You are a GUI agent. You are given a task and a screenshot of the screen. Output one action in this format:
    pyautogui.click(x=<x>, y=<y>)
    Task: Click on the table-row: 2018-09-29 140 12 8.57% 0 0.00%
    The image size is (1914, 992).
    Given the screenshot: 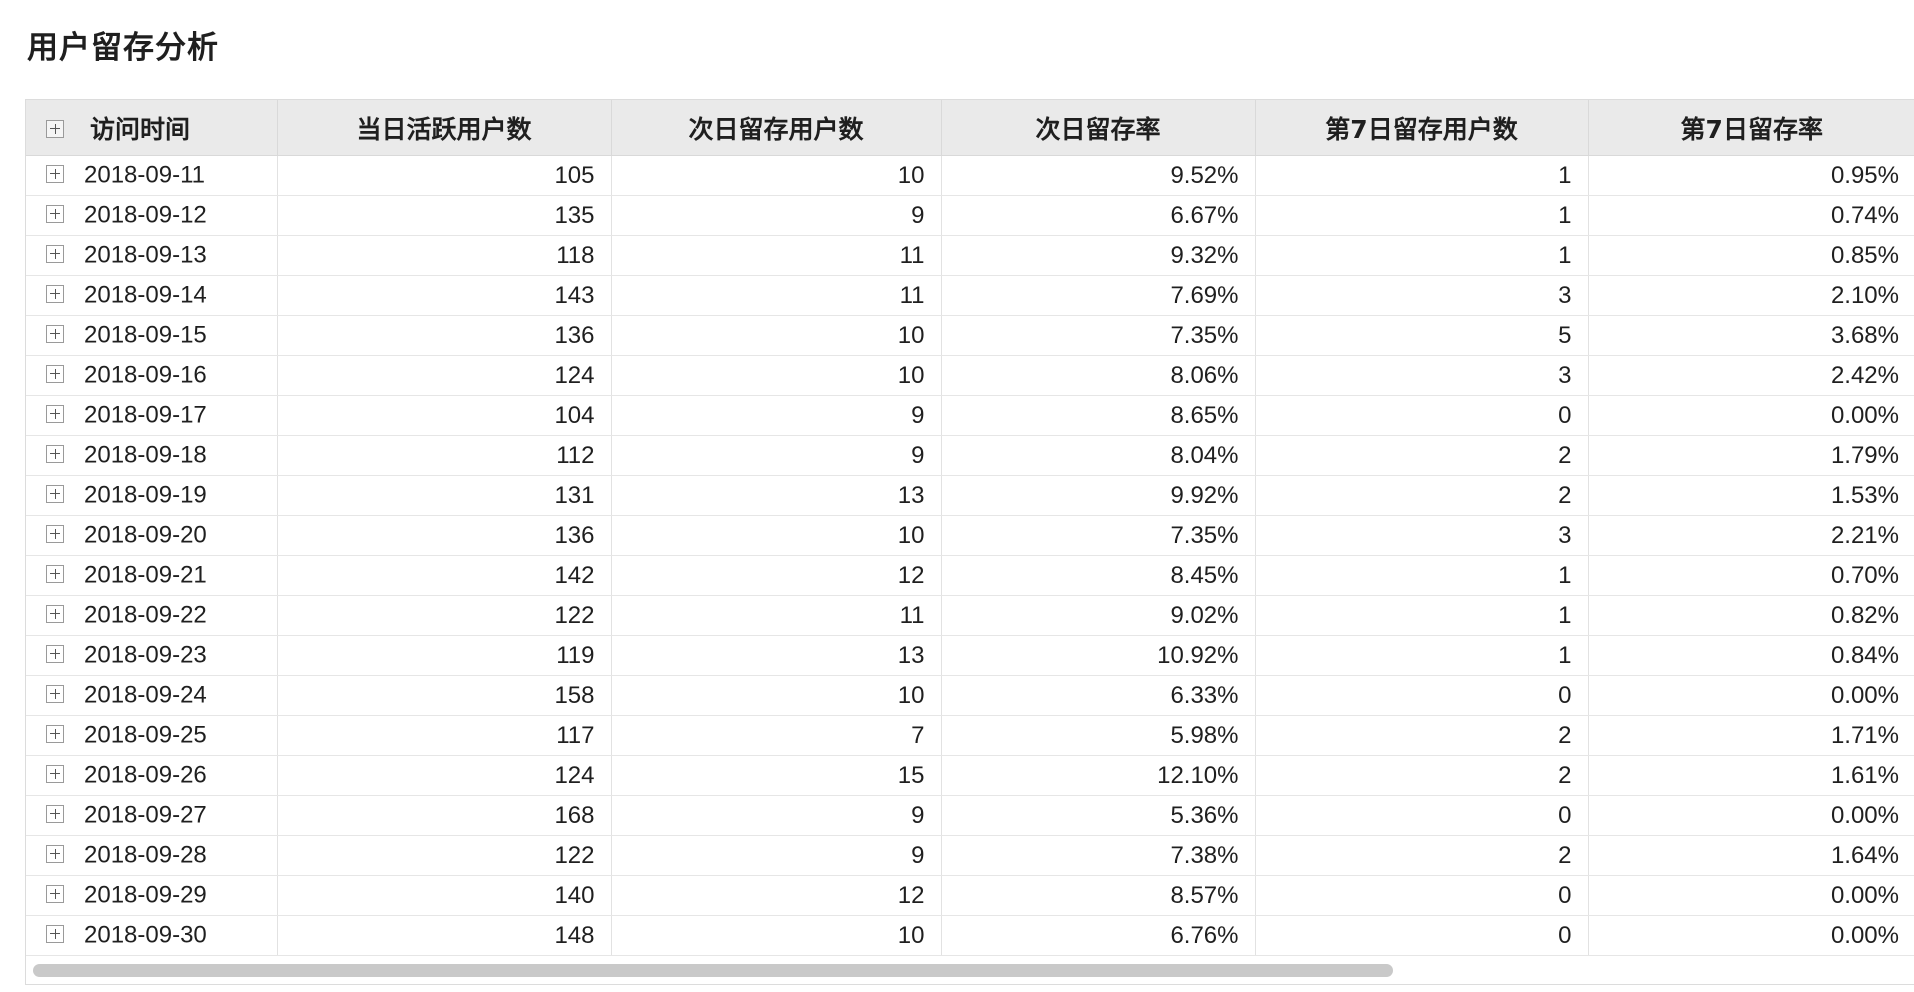 What is the action you would take?
    pyautogui.click(x=970, y=895)
    